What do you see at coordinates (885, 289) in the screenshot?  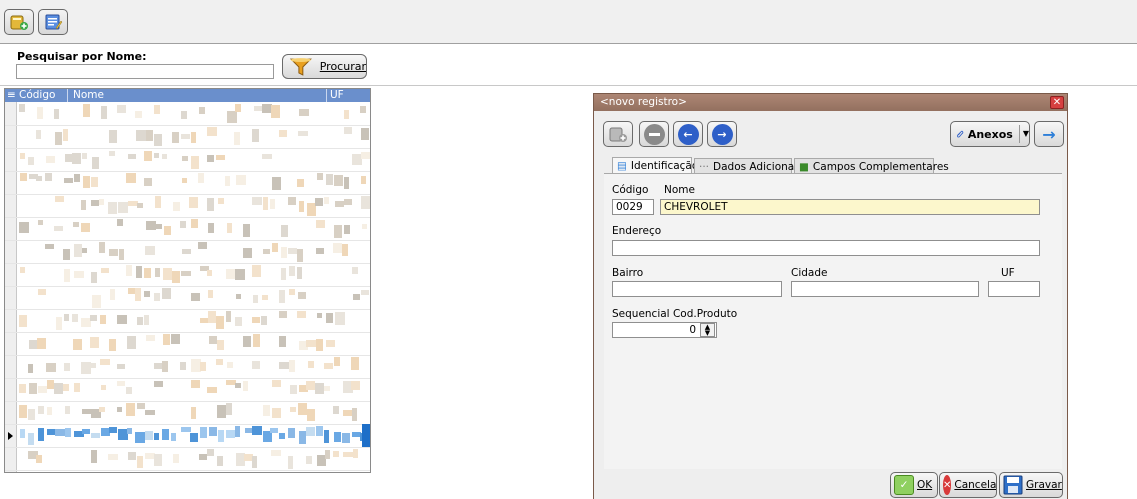 I see `cidade-field` at bounding box center [885, 289].